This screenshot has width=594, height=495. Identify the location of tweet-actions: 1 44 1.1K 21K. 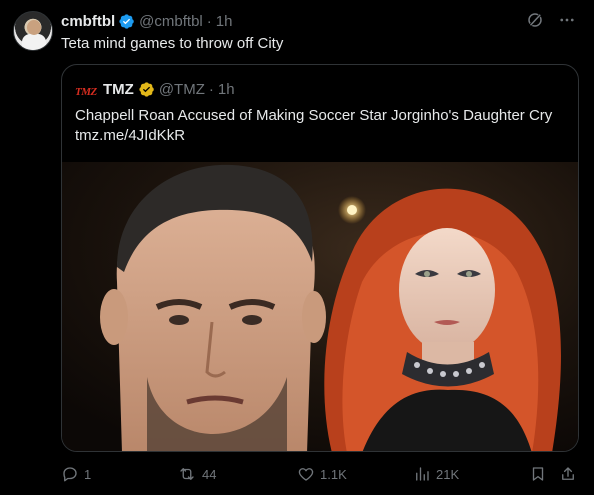
(320, 474).